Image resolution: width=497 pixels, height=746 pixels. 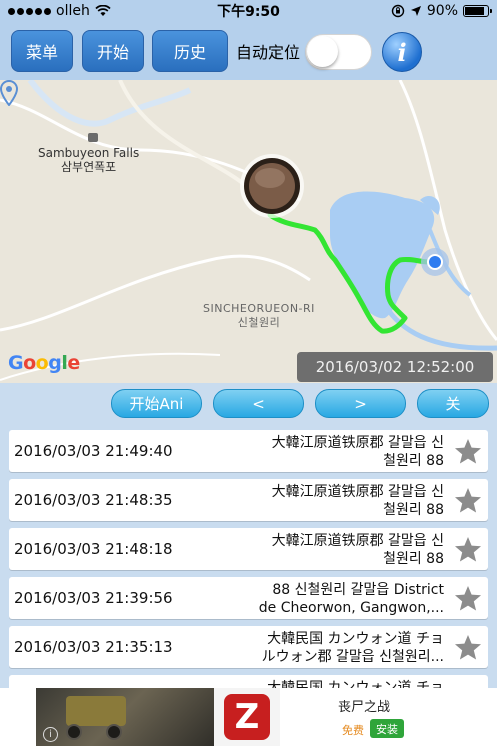 I want to click on battery-percent: 90%, so click(x=442, y=11).